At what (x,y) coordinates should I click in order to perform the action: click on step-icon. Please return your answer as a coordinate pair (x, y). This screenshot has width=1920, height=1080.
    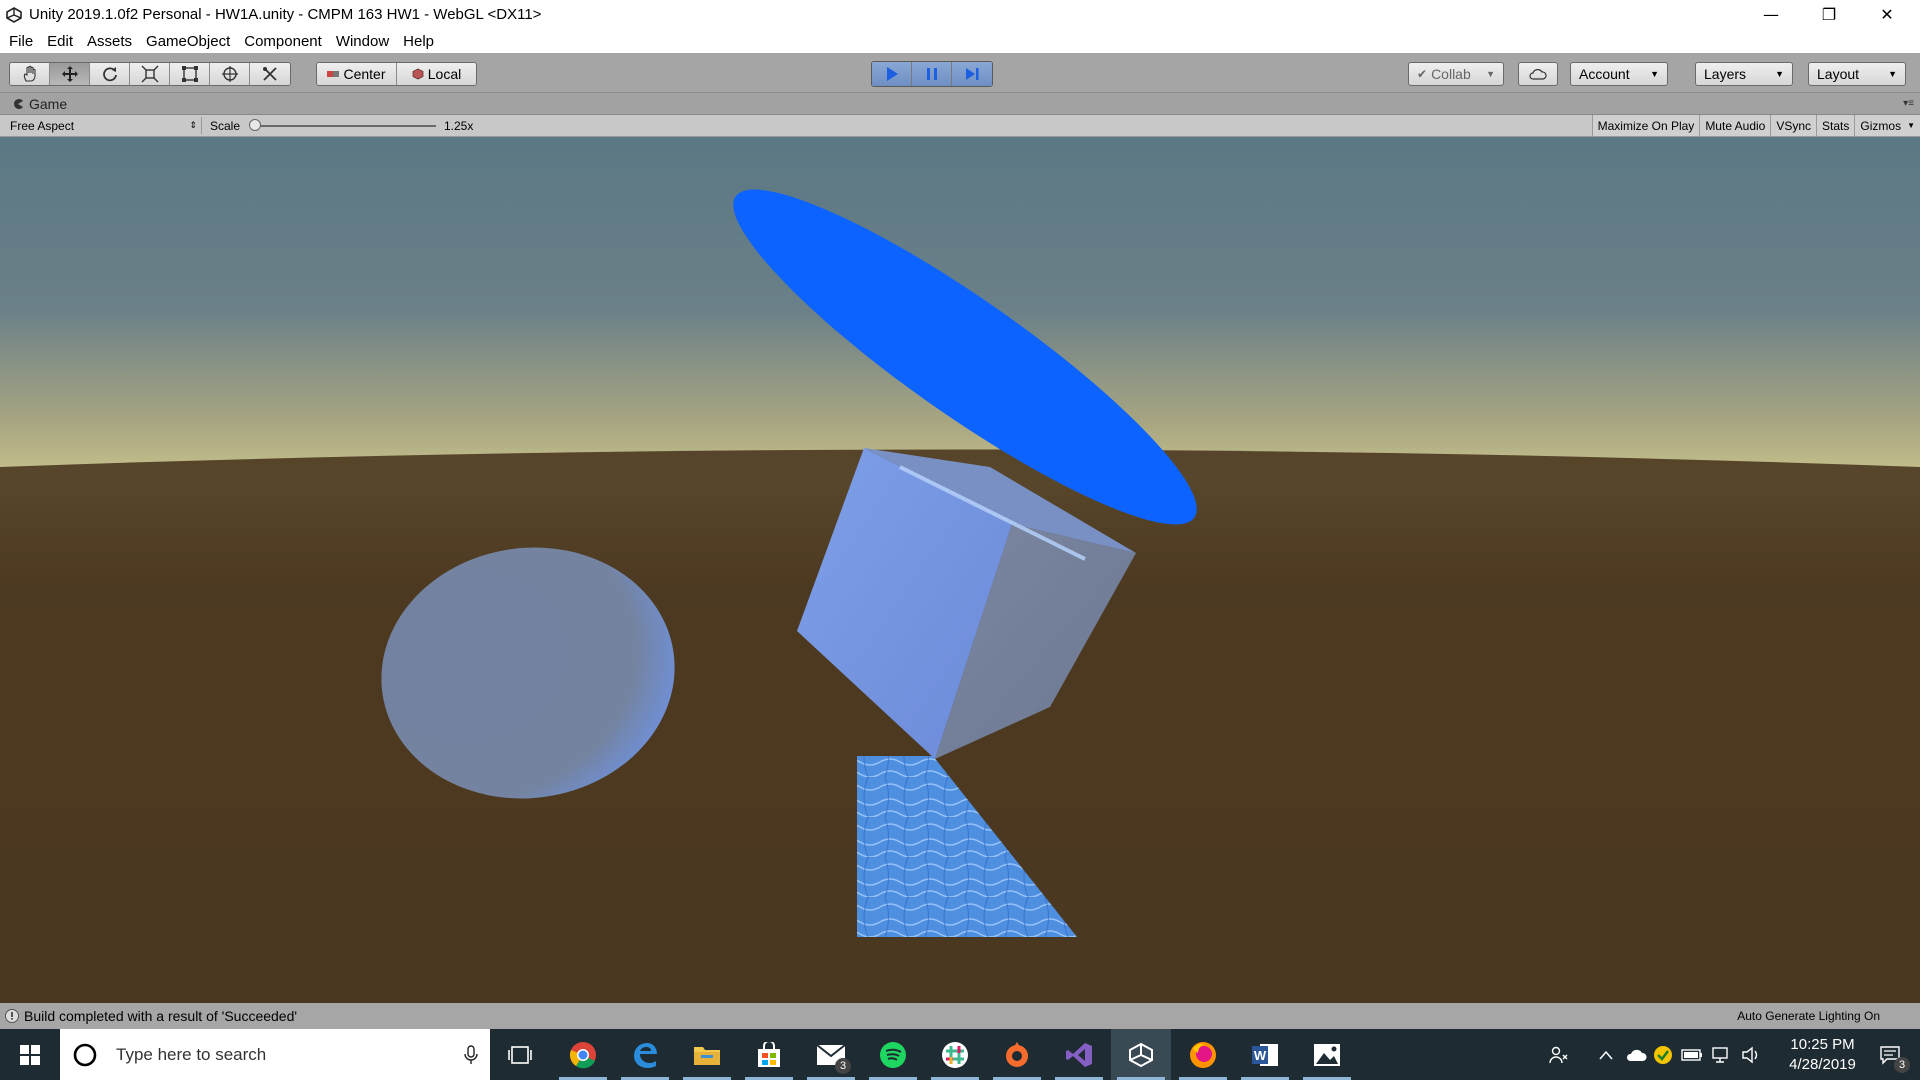
    Looking at the image, I should click on (972, 74).